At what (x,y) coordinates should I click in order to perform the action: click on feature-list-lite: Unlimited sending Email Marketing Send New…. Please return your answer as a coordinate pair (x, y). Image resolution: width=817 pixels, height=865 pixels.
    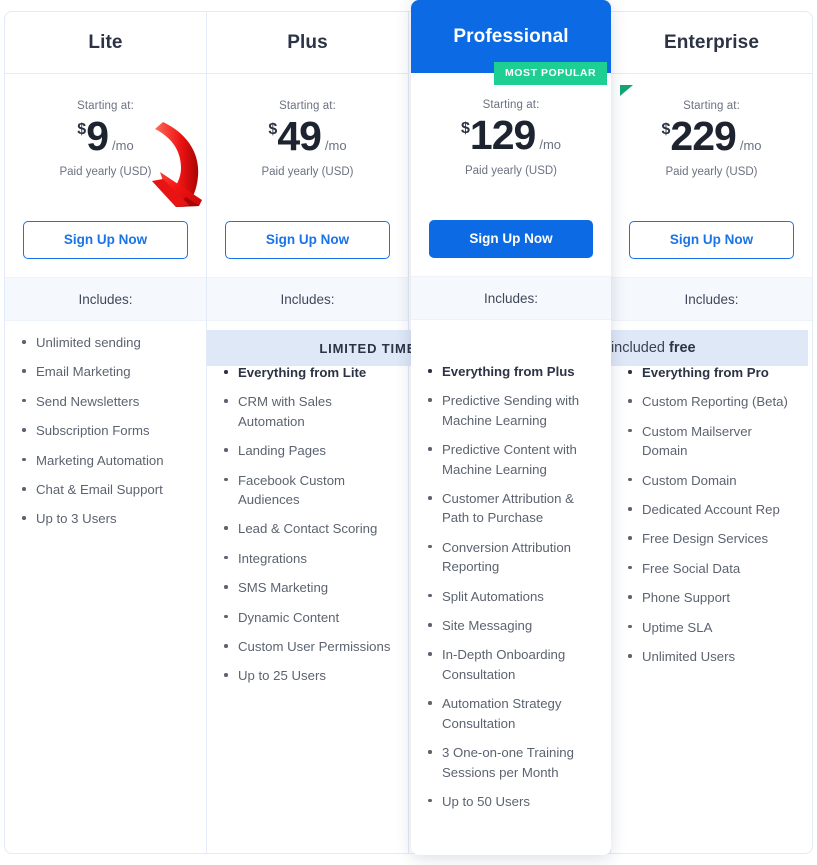
    Looking at the image, I should click on (105, 439).